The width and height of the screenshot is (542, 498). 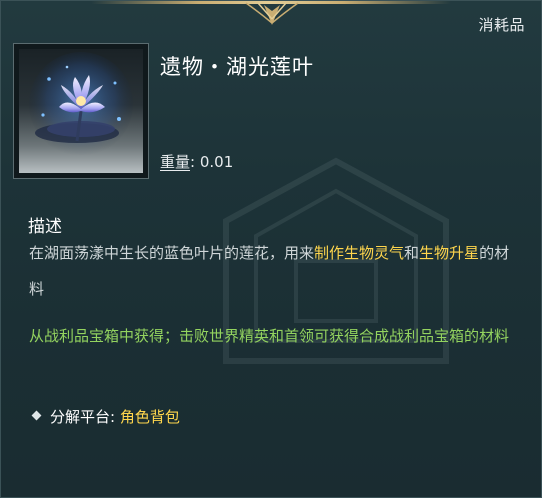 I want to click on description-heading: 描述, so click(x=45, y=227).